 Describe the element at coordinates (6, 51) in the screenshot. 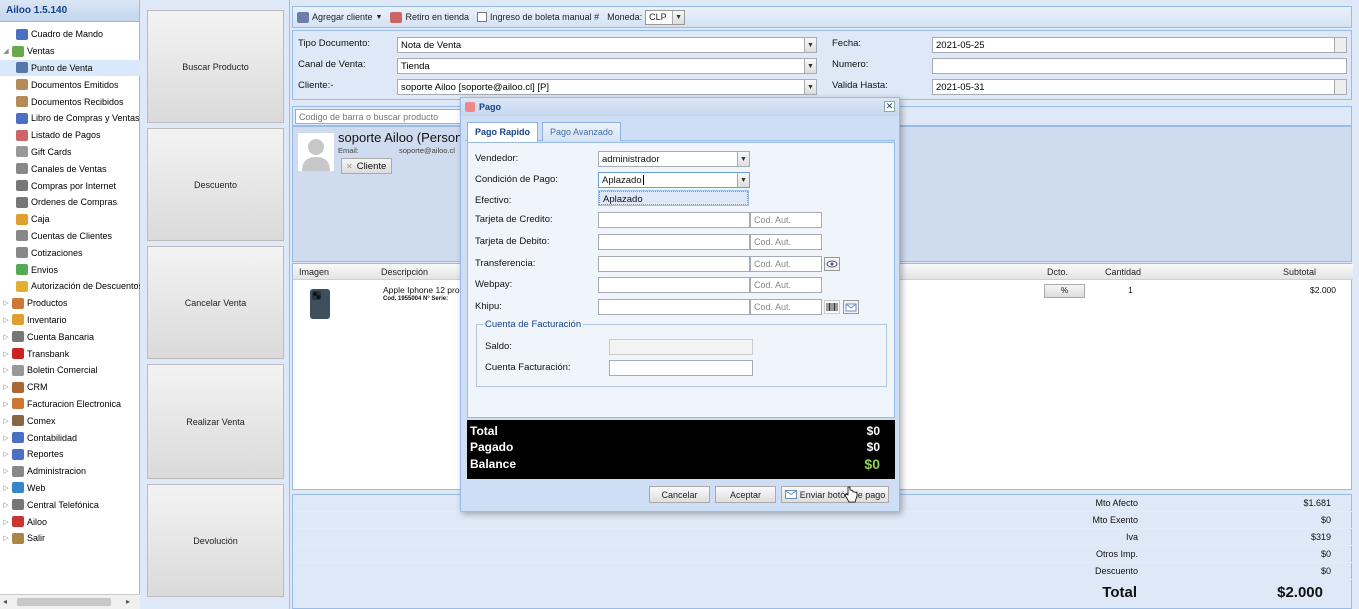

I see `collapse-icon: ◢` at that location.